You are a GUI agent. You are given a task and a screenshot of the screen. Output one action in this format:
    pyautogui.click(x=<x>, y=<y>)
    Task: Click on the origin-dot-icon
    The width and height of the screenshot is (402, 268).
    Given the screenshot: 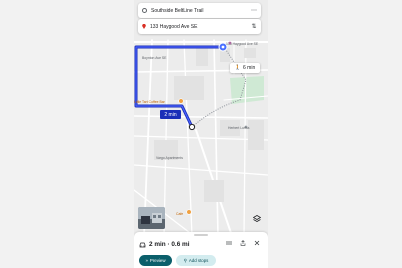 What is the action you would take?
    pyautogui.click(x=144, y=10)
    